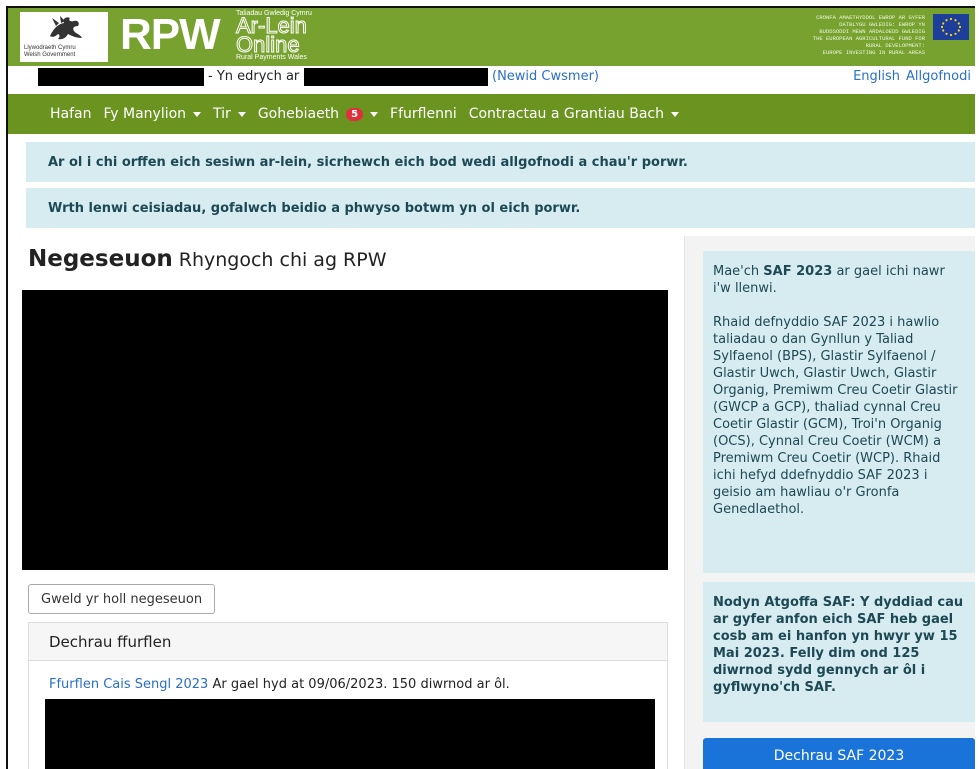  I want to click on card-title: Dechrau ffurflen, so click(348, 642).